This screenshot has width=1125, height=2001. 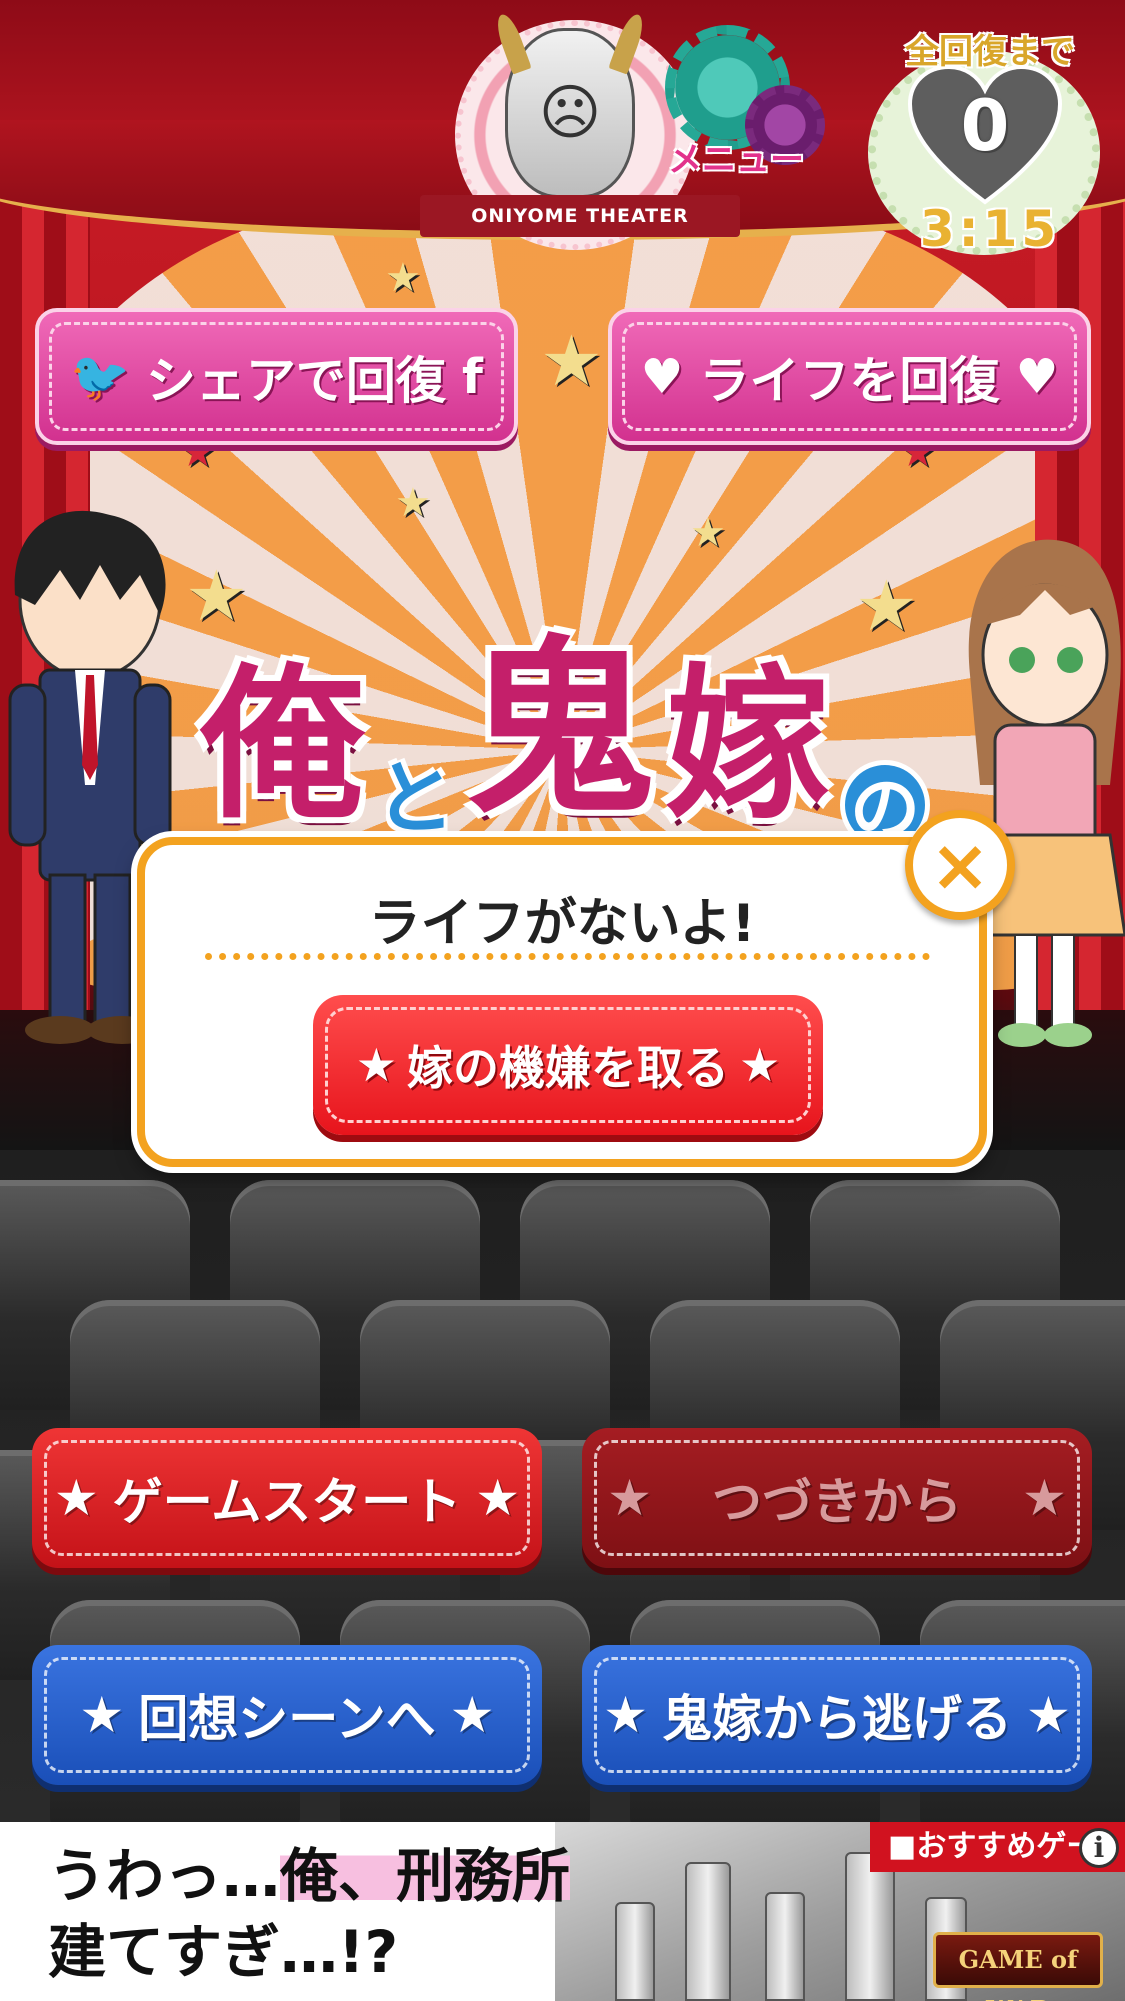 I want to click on dialog-title: ライフがないよ!, so click(x=562, y=924).